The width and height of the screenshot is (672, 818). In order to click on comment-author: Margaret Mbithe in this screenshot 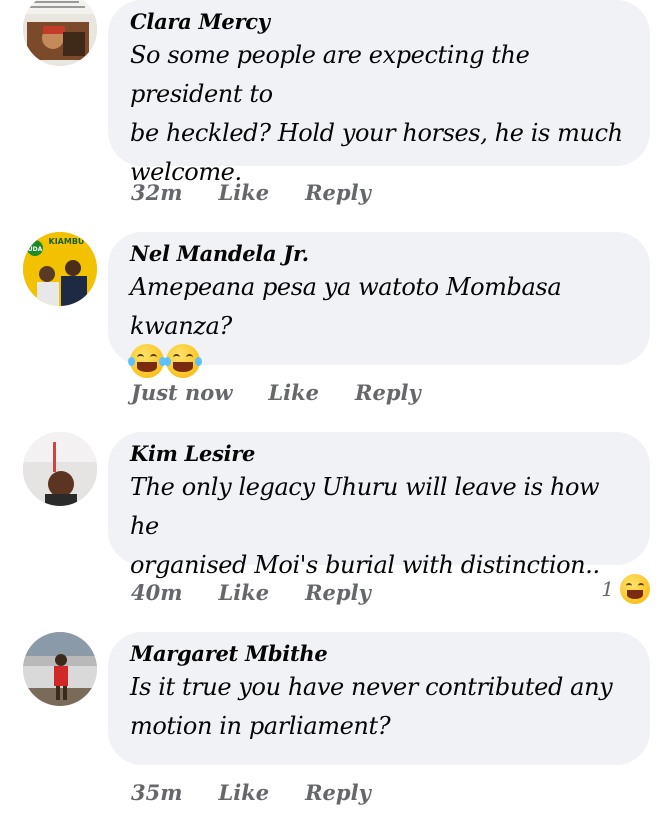, I will do `click(379, 654)`.